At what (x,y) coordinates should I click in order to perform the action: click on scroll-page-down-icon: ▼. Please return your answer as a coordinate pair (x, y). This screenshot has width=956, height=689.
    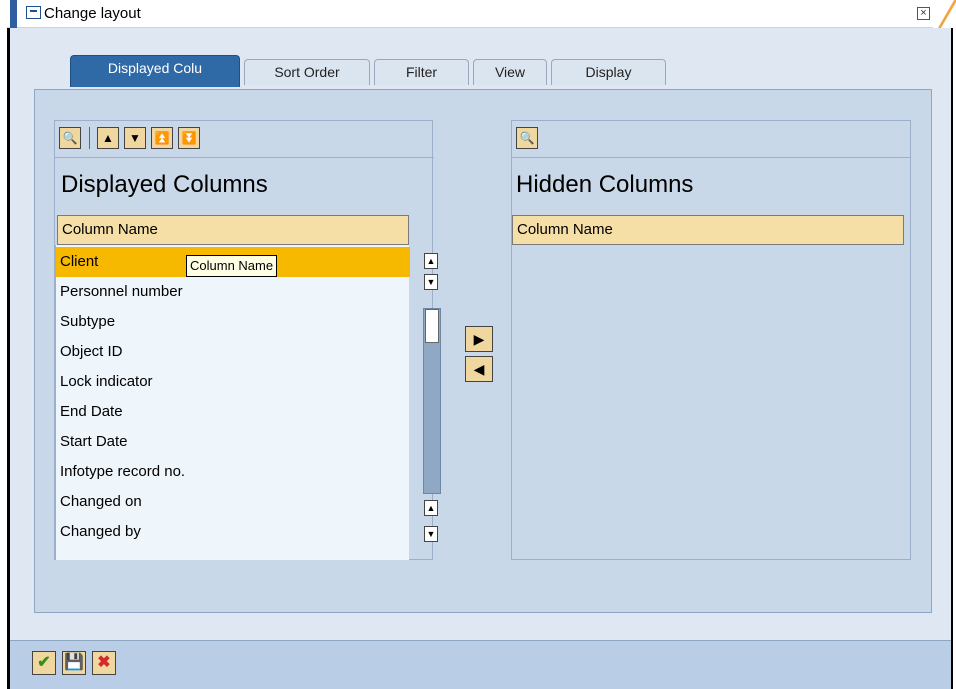
    Looking at the image, I should click on (431, 534).